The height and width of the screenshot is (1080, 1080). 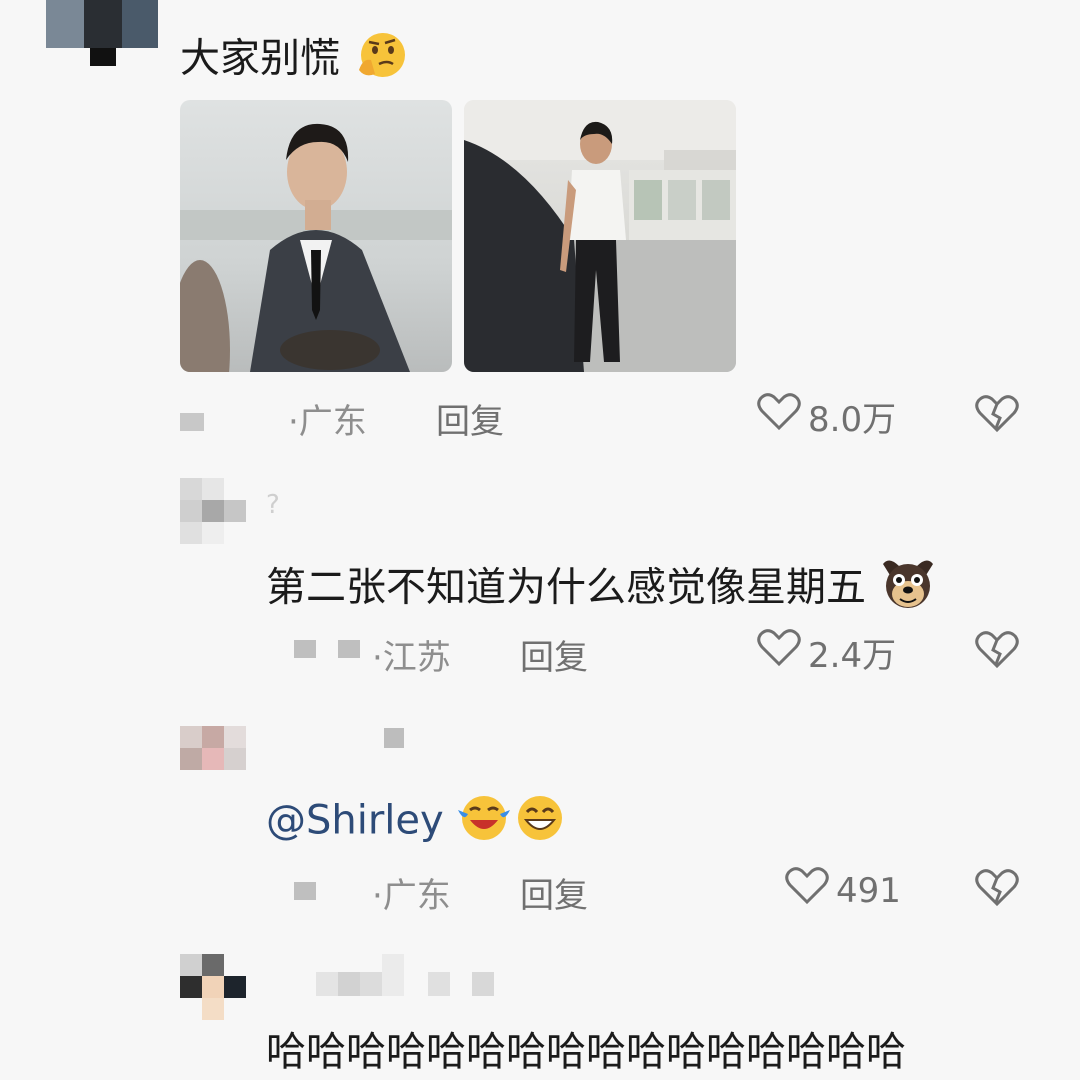 What do you see at coordinates (908, 589) in the screenshot?
I see `dog-face-icon` at bounding box center [908, 589].